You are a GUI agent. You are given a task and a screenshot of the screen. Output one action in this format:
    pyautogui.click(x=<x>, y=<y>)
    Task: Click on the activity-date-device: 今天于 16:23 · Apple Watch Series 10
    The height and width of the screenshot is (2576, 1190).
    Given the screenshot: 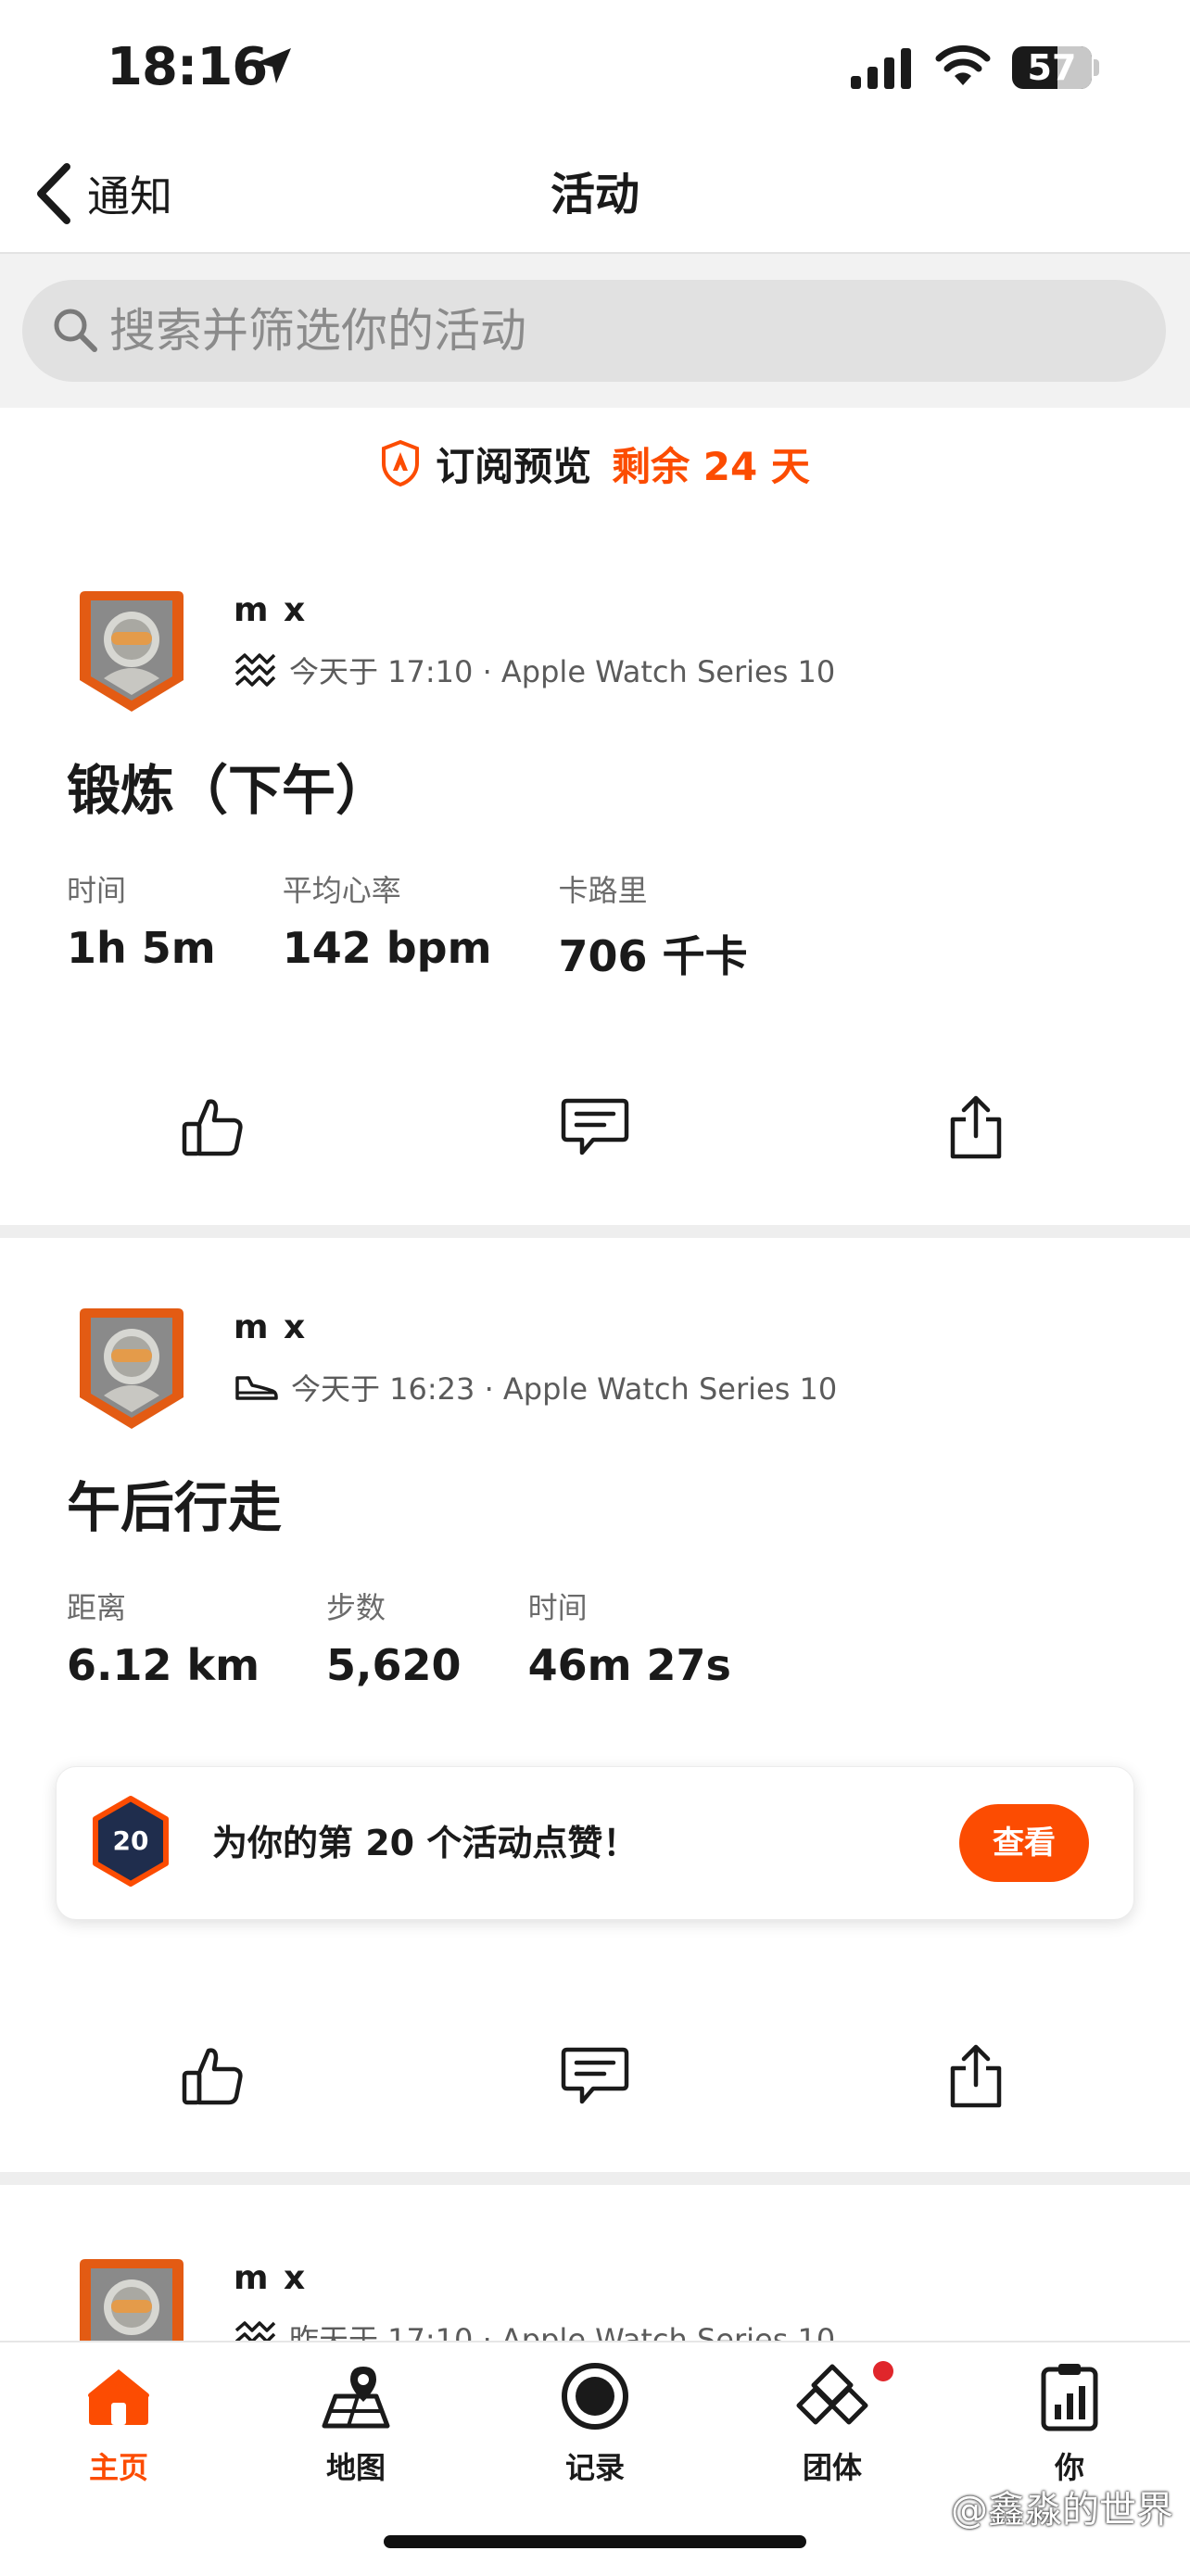 What is the action you would take?
    pyautogui.click(x=564, y=1389)
    